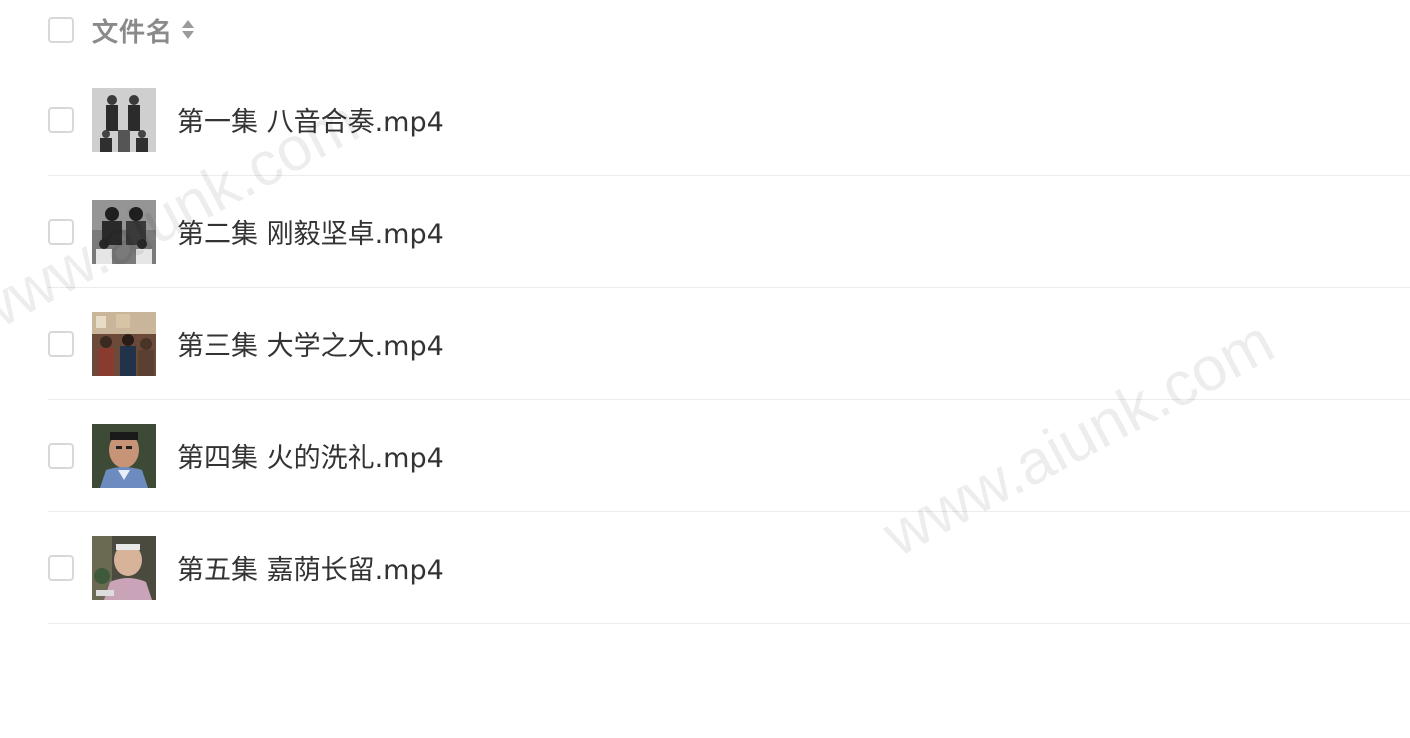 The image size is (1410, 738). I want to click on file-name: 第二集 刚毅坚卓.mp4, so click(310, 231).